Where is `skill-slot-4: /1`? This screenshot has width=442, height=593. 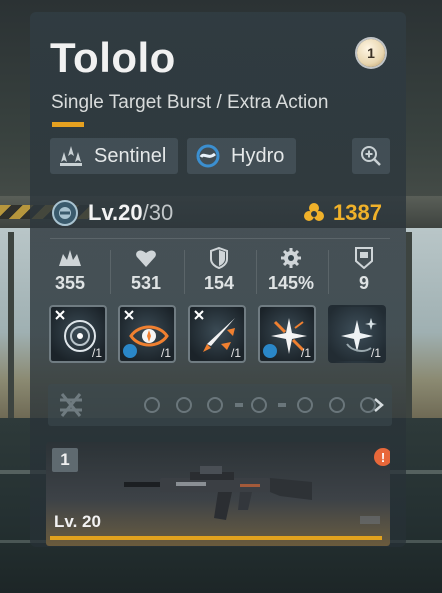 skill-slot-4: /1 is located at coordinates (287, 334).